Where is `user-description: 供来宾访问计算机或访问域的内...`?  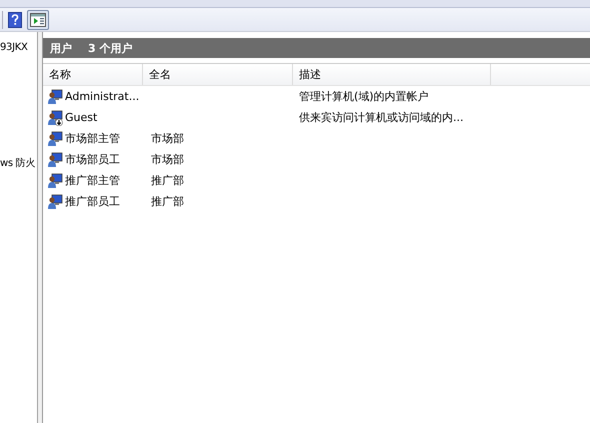 user-description: 供来宾访问计算机或访问域的内... is located at coordinates (381, 117).